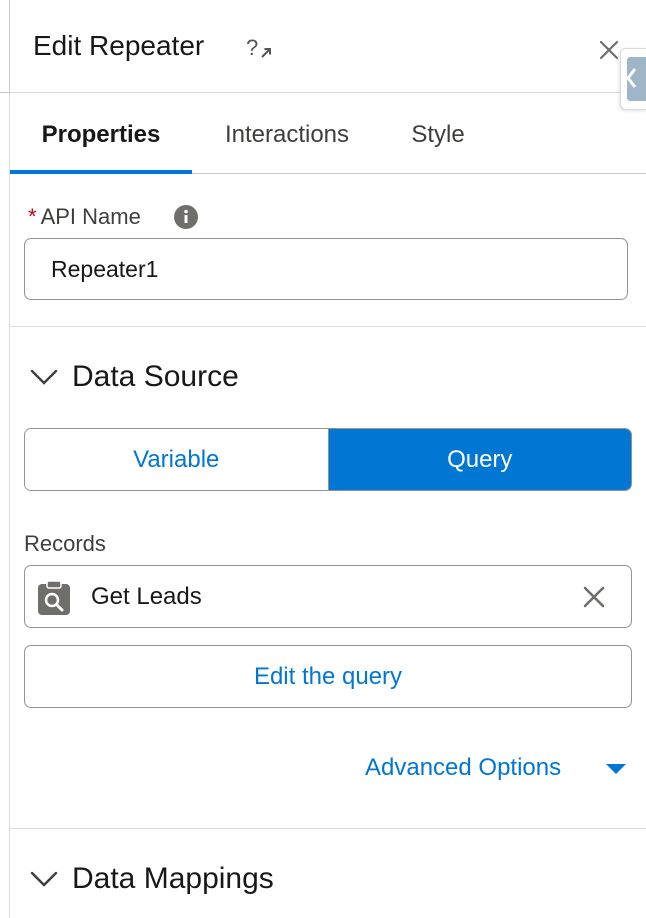  What do you see at coordinates (328, 596) in the screenshot?
I see `records-lookup-field: Get Leads` at bounding box center [328, 596].